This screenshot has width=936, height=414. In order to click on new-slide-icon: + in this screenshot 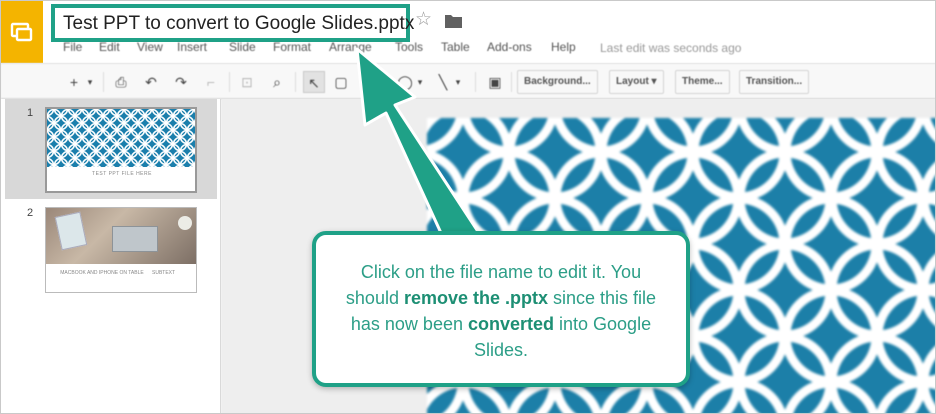, I will do `click(74, 82)`.